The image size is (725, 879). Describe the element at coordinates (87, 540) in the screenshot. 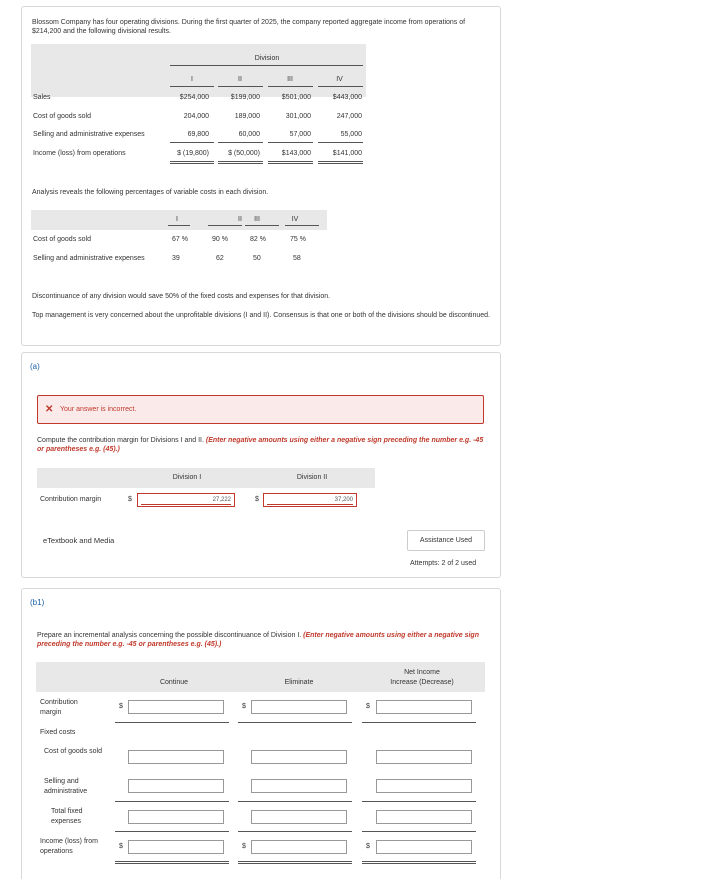

I see `etextbook-media-link: eTextbook and Media` at that location.